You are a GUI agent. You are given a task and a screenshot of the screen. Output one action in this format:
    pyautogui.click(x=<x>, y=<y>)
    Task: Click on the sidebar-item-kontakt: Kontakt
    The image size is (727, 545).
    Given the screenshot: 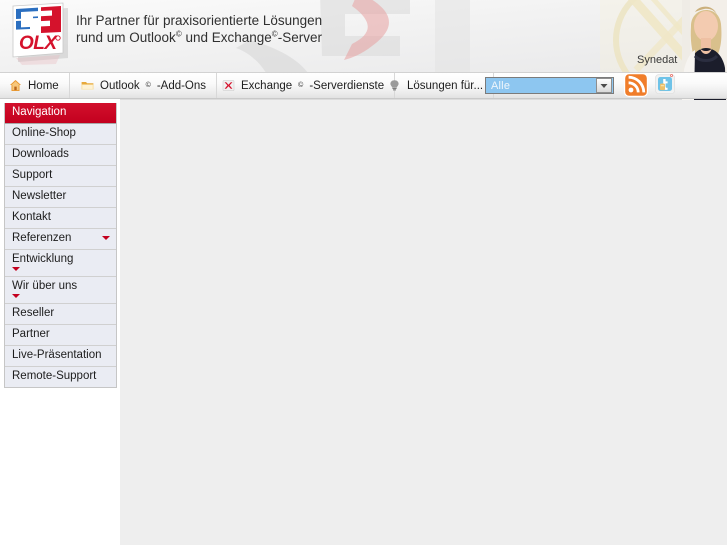 What is the action you would take?
    pyautogui.click(x=60, y=218)
    